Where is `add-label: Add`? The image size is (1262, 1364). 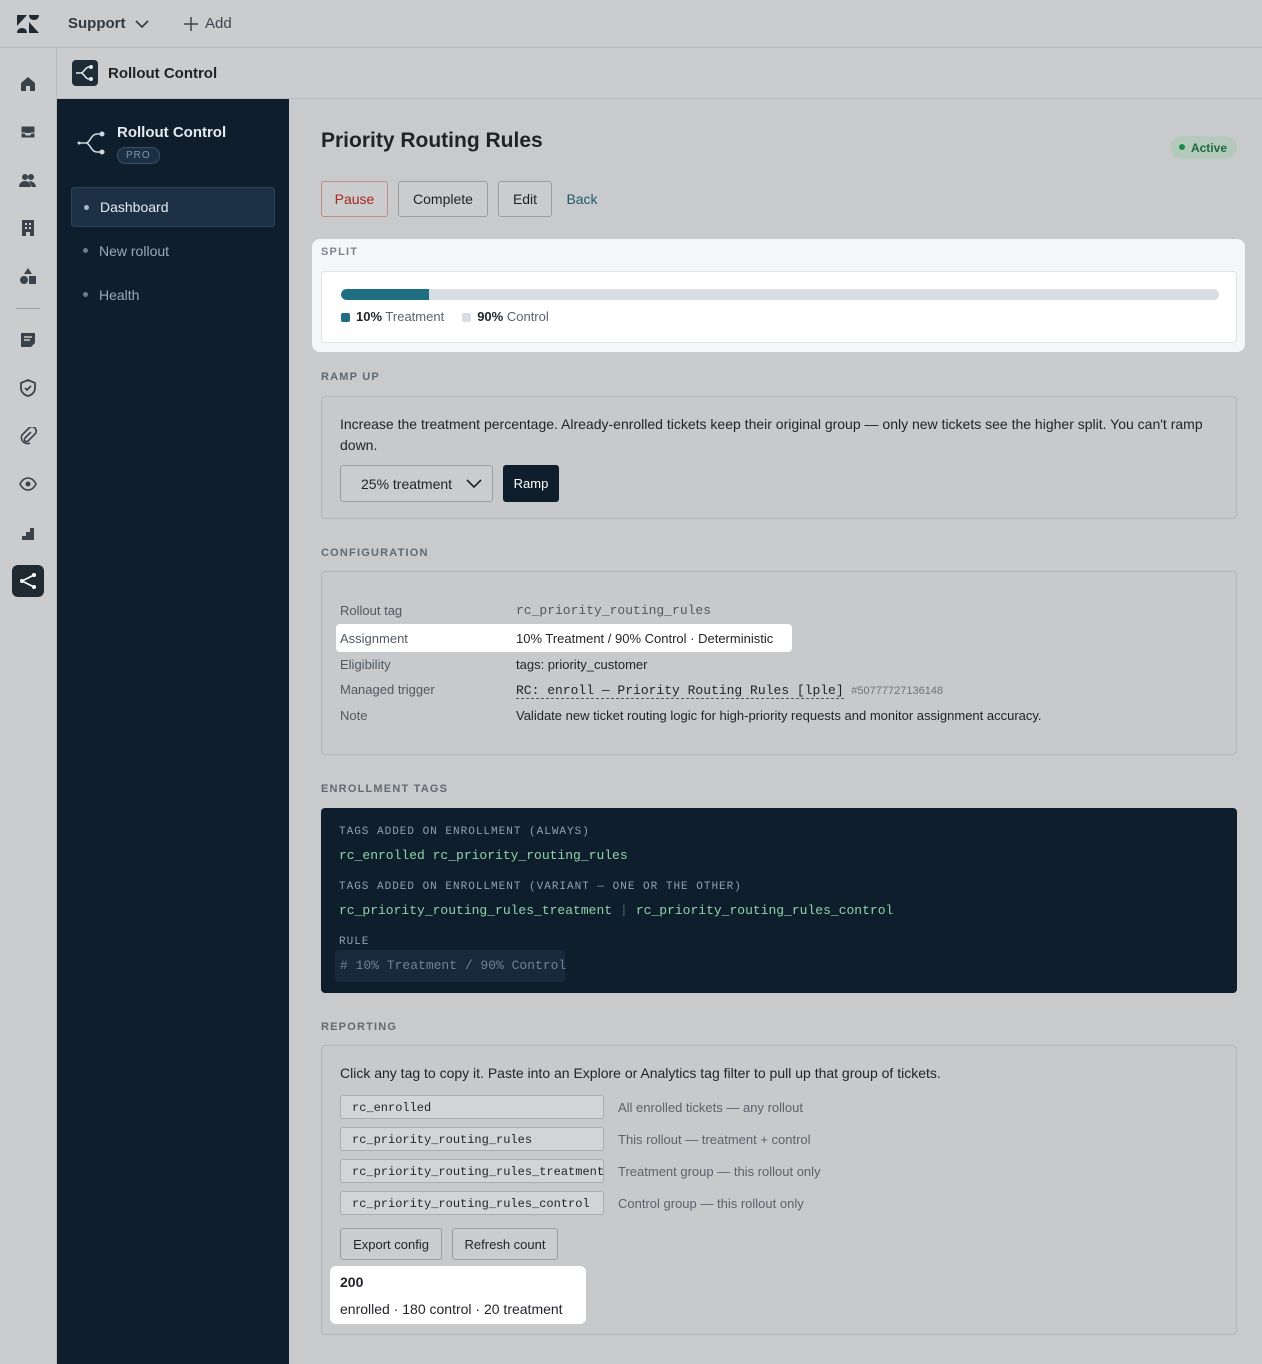
add-label: Add is located at coordinates (218, 23).